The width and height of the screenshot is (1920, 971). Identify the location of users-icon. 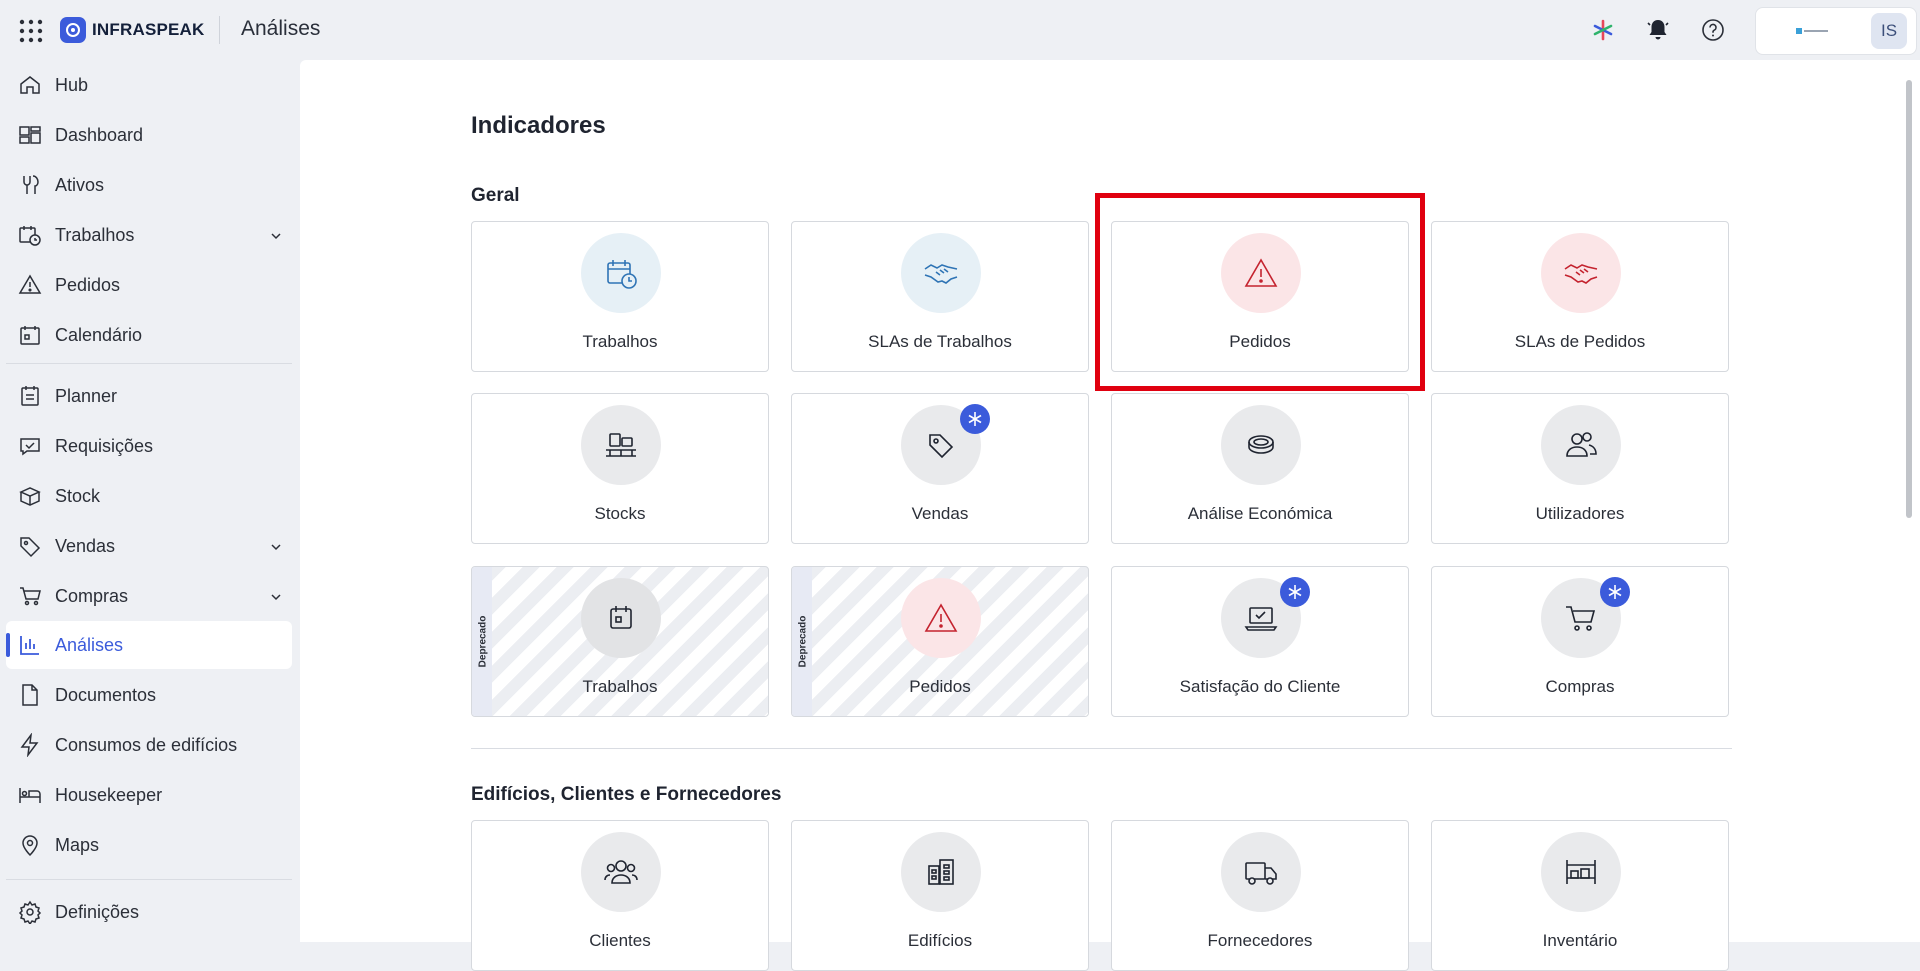
(1581, 444).